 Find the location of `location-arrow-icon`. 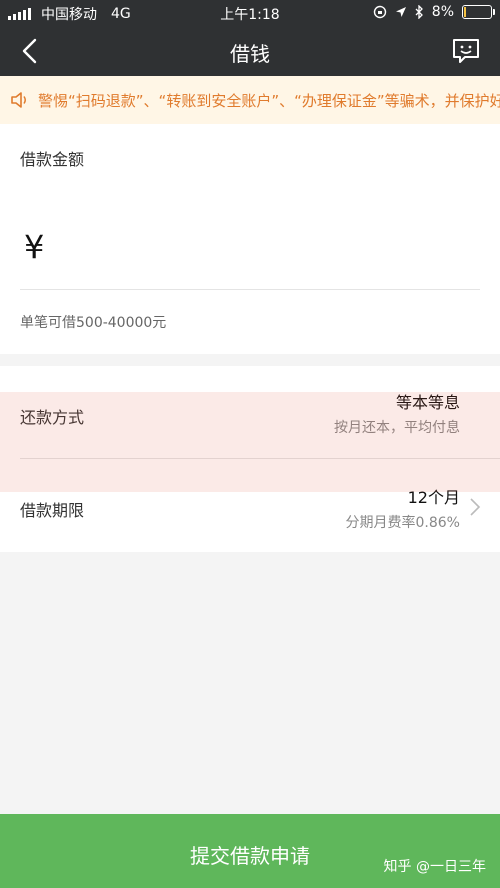

location-arrow-icon is located at coordinates (400, 12).